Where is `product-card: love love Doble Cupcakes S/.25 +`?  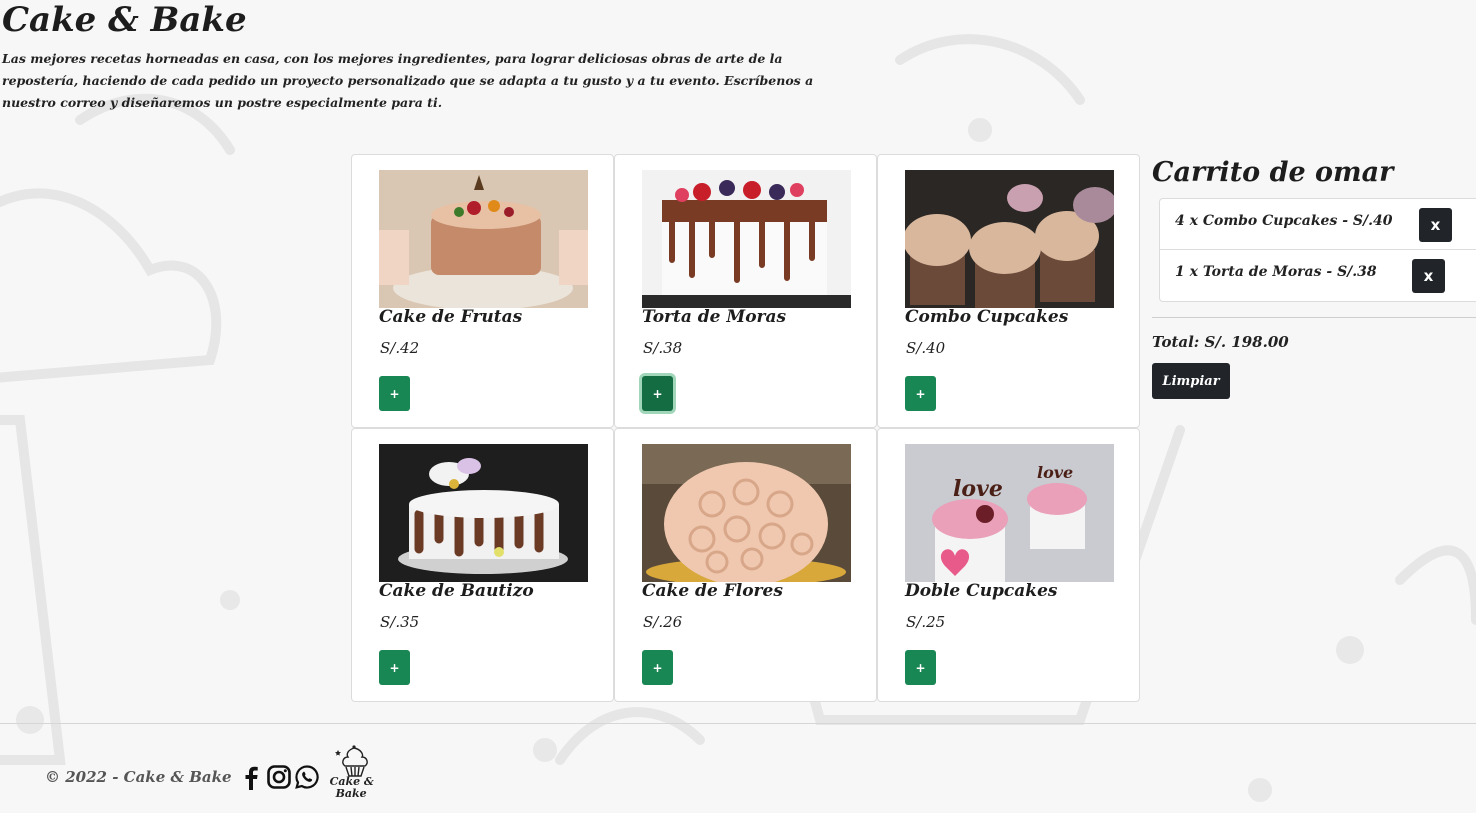 product-card: love love Doble Cupcakes S/.25 + is located at coordinates (1008, 565).